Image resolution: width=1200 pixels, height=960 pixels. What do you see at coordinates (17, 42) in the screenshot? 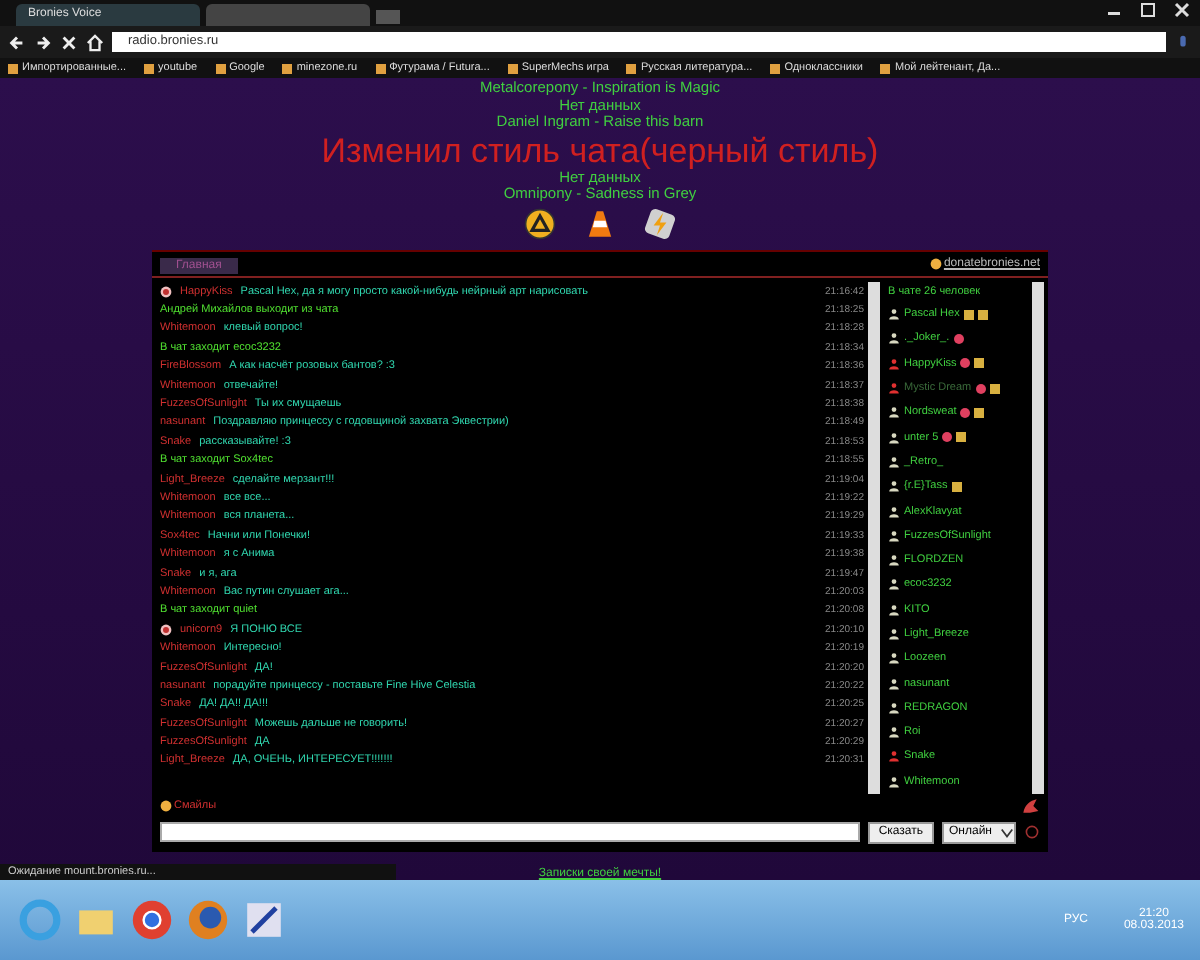
I see `back-icon` at bounding box center [17, 42].